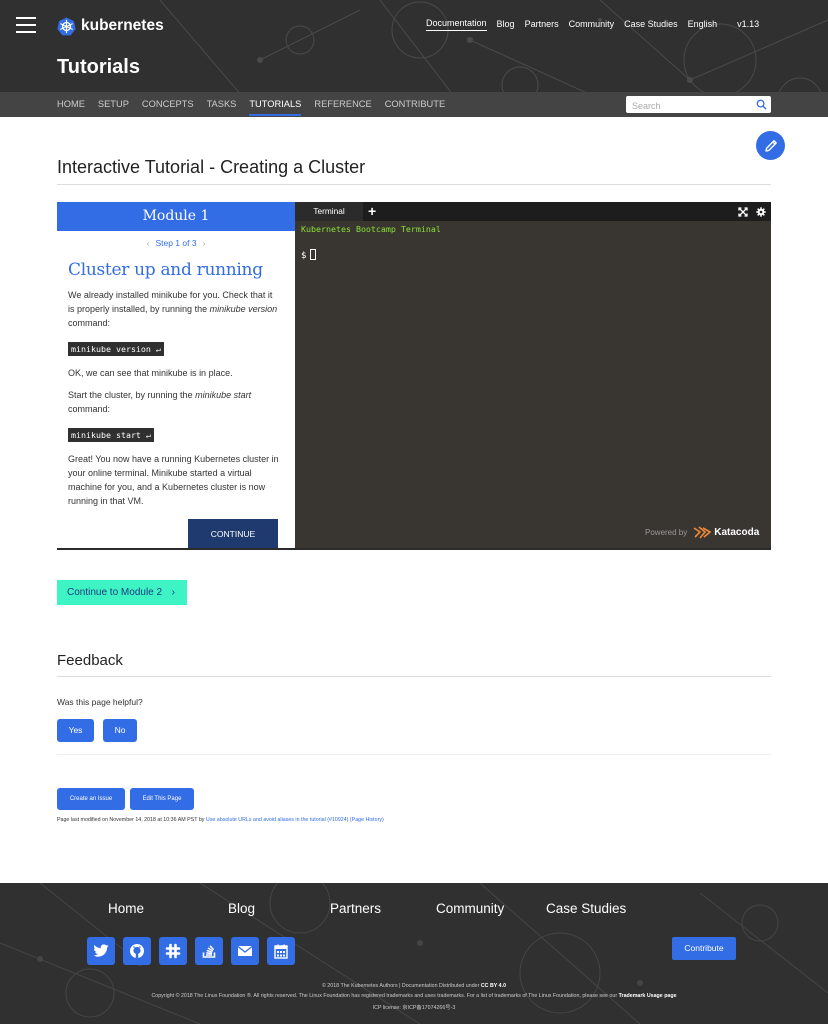  Describe the element at coordinates (304, 256) in the screenshot. I see `prompt-symbol: $` at that location.